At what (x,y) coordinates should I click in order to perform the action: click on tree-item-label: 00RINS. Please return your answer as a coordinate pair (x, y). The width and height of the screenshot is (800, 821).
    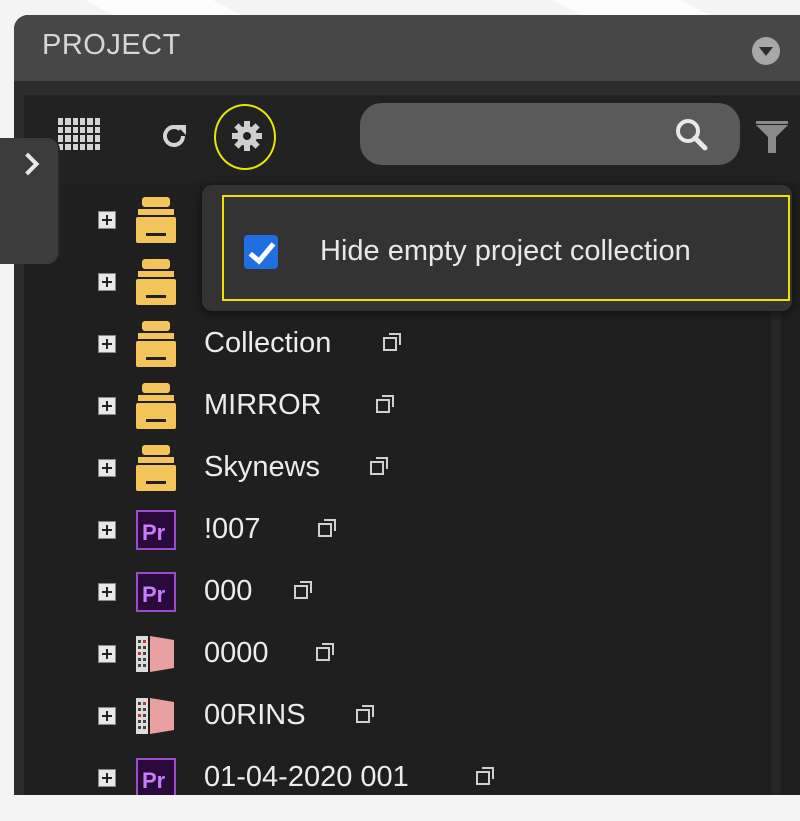
    Looking at the image, I should click on (255, 715).